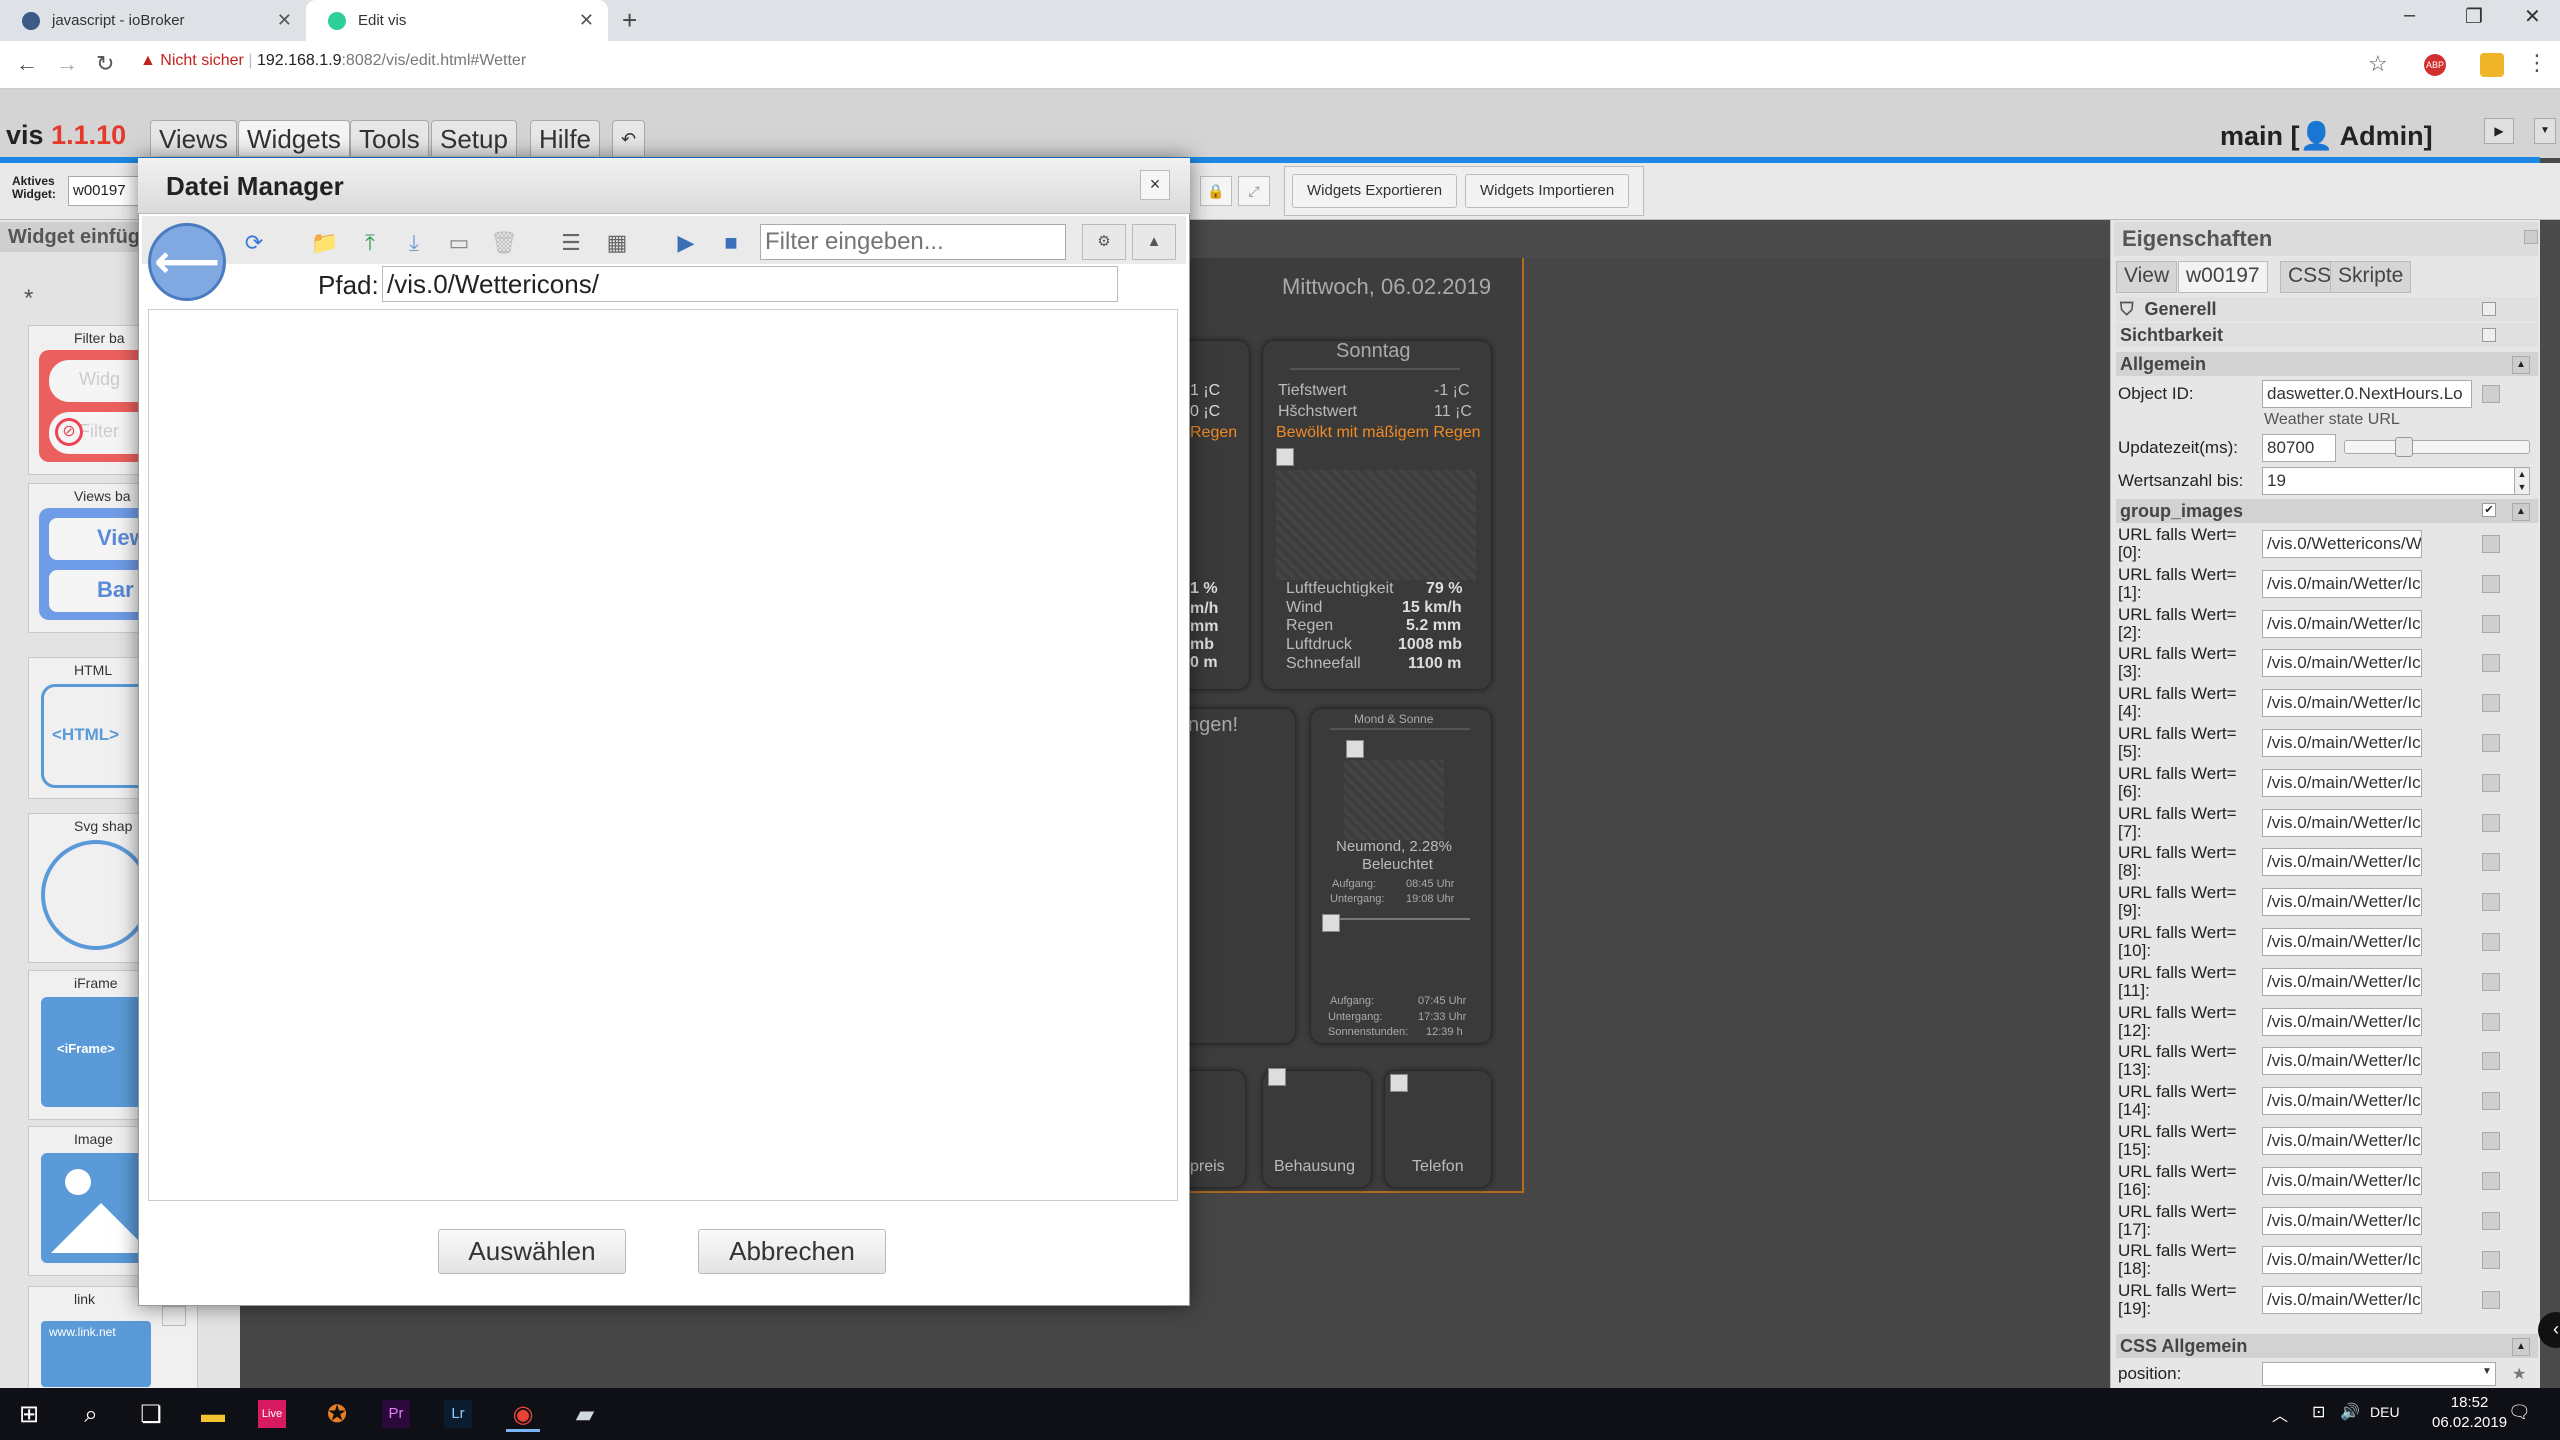  Describe the element at coordinates (213, 1415) in the screenshot. I see `file-explorer-icon: ▬` at that location.